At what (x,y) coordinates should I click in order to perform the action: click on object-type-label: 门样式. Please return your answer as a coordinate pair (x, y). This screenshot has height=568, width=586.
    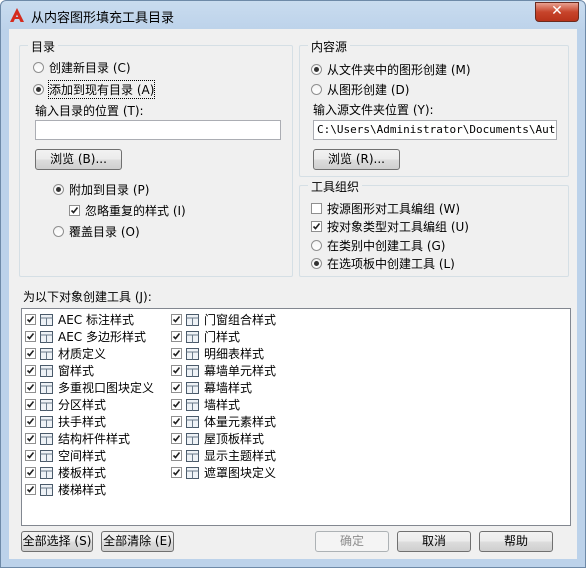
    Looking at the image, I should click on (222, 337).